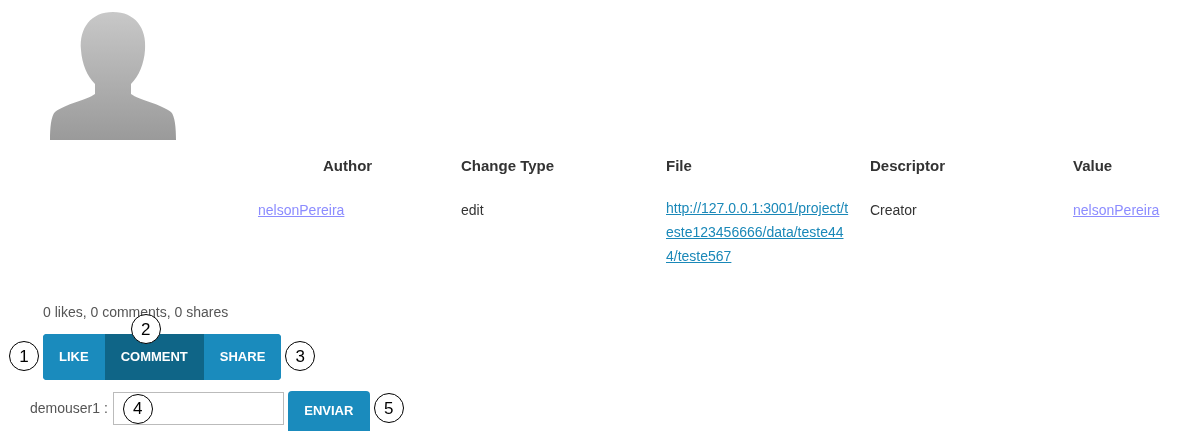  Describe the element at coordinates (69, 408) in the screenshot. I see `comment-user: demouser1 :` at that location.